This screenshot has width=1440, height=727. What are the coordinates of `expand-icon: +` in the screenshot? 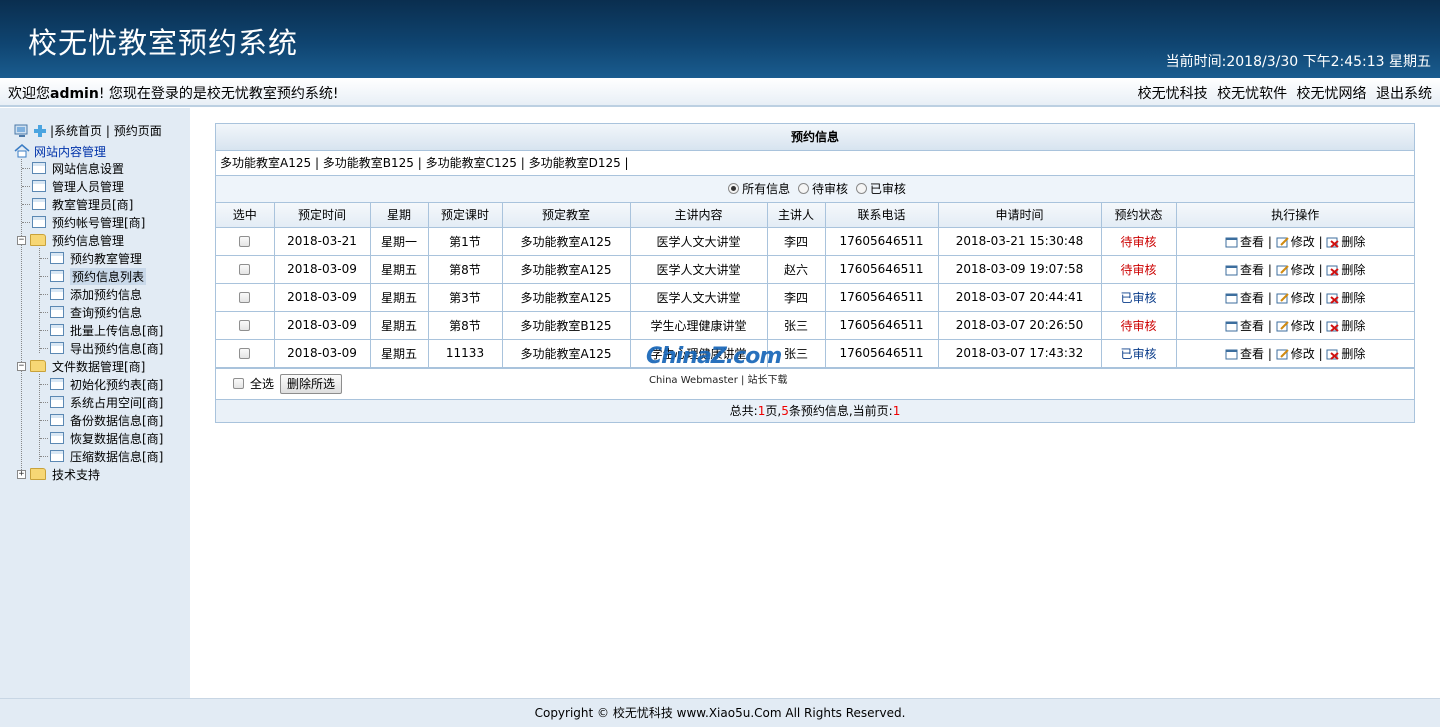 It's located at (21, 474).